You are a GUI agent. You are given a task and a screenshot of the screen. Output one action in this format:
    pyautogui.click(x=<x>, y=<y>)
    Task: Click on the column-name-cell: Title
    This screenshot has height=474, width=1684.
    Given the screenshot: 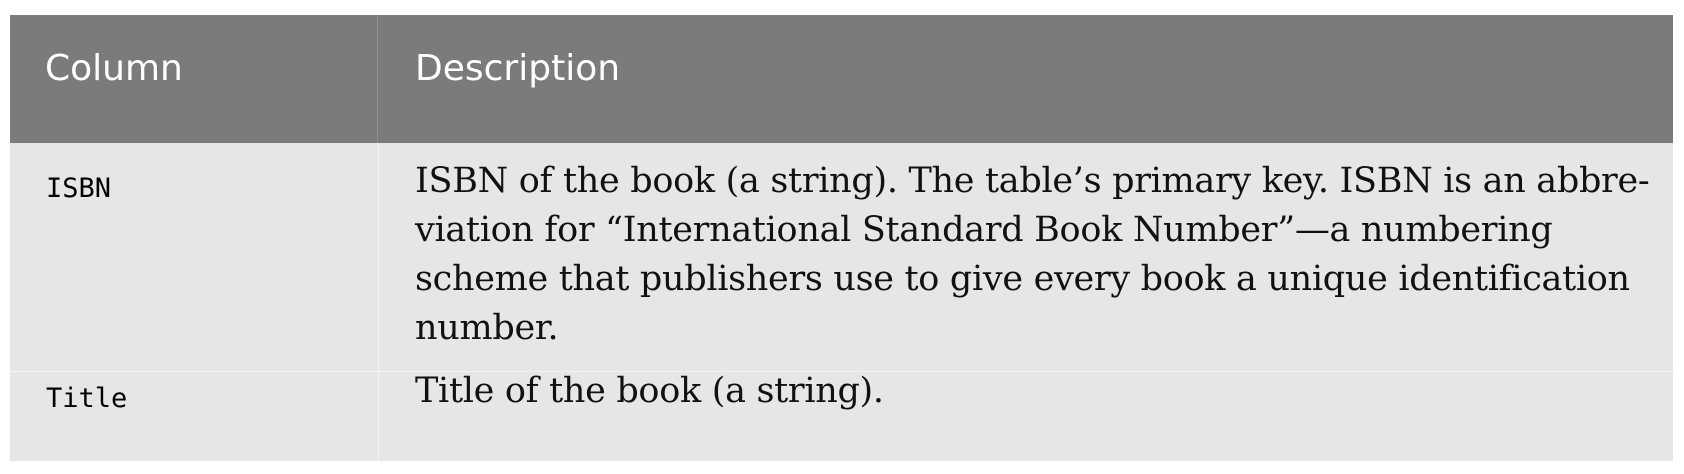 What is the action you would take?
    pyautogui.click(x=87, y=398)
    